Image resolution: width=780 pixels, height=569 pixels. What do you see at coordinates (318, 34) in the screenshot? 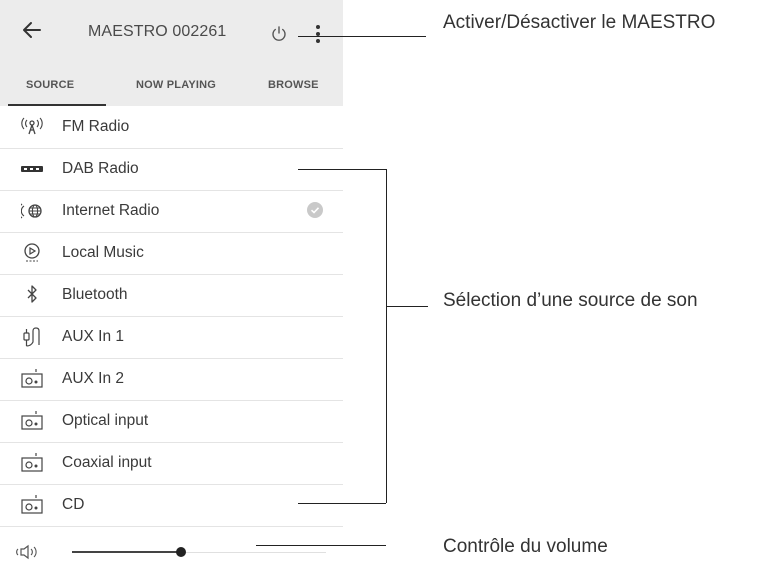
I see `more-vert-icon` at bounding box center [318, 34].